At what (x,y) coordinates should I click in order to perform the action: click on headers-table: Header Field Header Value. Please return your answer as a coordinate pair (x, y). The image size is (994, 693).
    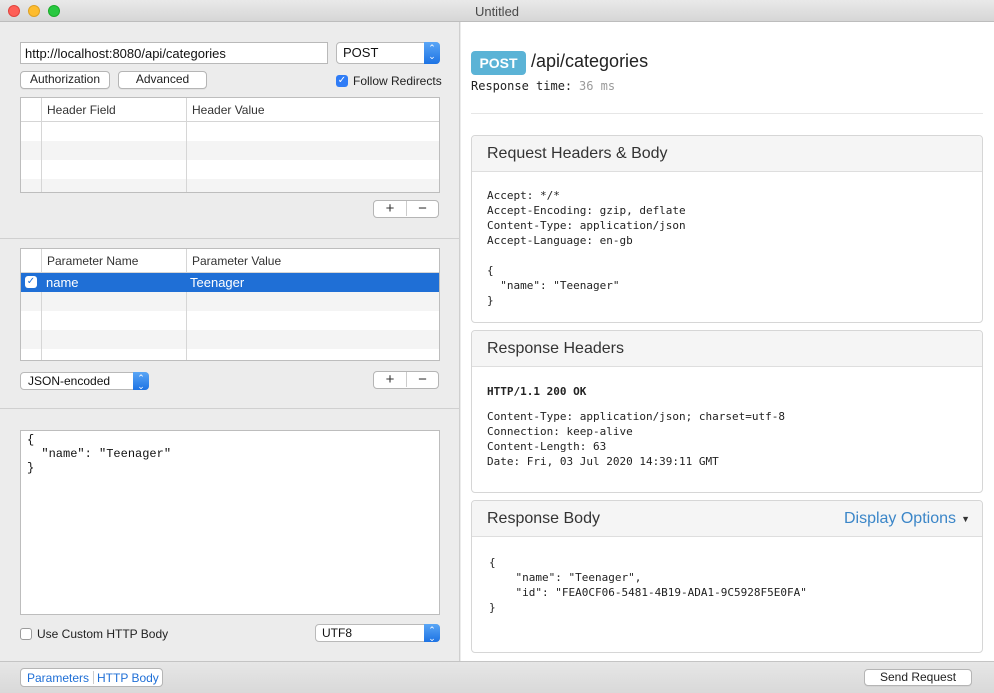
    Looking at the image, I should click on (230, 145).